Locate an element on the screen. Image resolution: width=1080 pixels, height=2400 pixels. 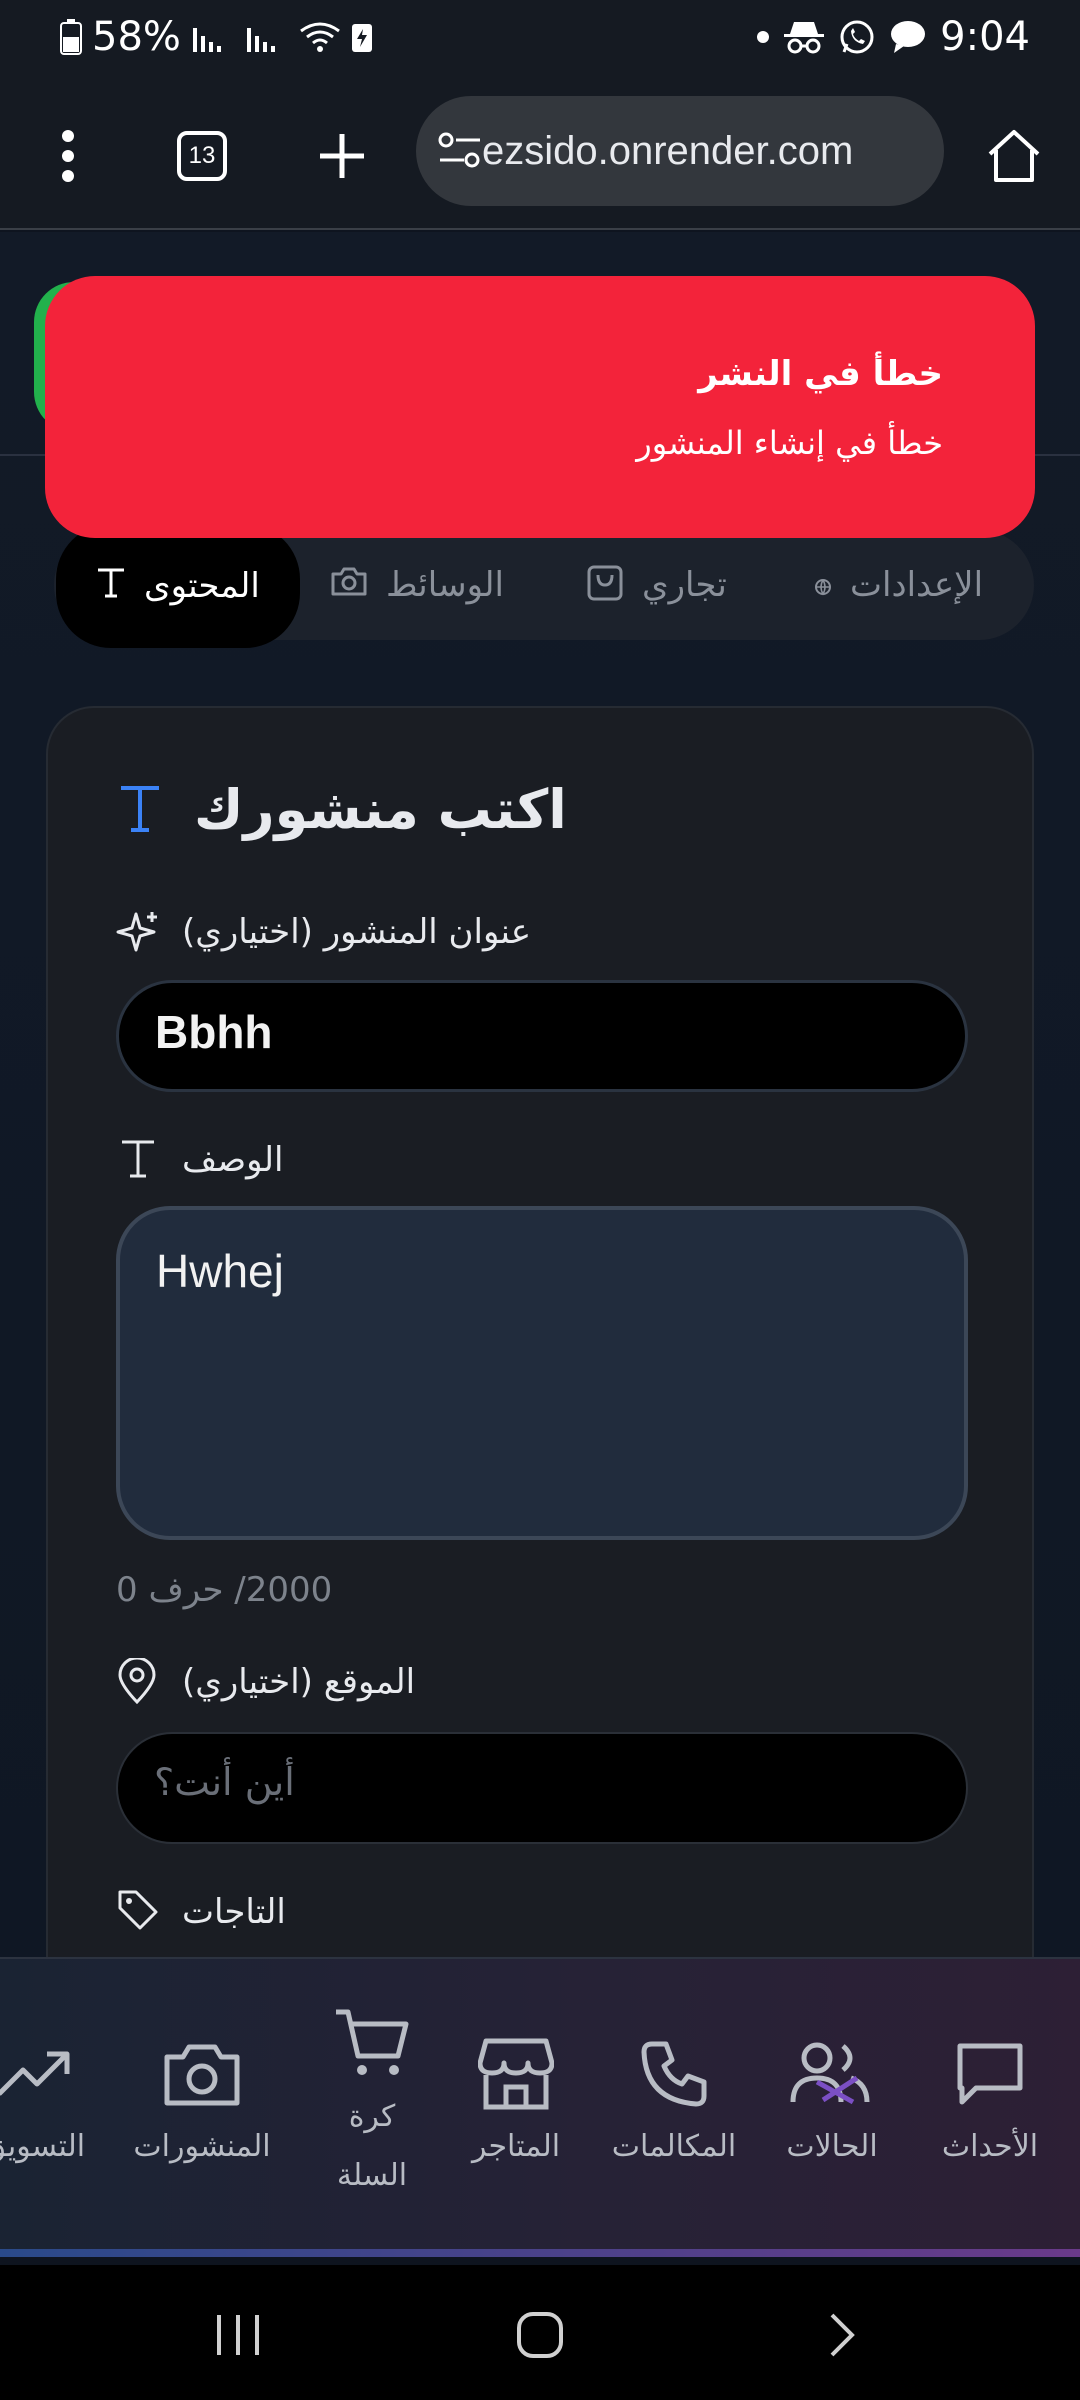
title-input: Bbhh is located at coordinates (542, 1036).